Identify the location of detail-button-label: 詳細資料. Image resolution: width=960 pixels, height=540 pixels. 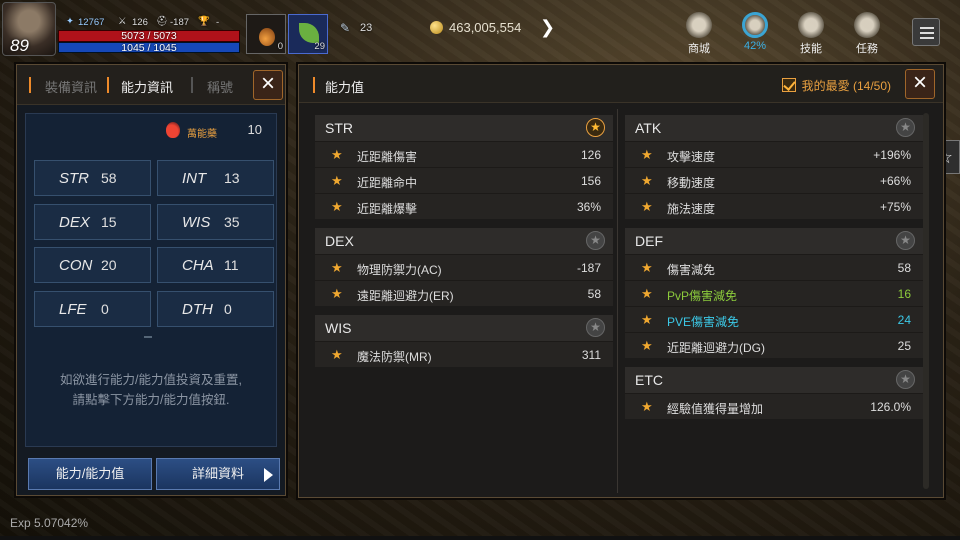
(217, 473).